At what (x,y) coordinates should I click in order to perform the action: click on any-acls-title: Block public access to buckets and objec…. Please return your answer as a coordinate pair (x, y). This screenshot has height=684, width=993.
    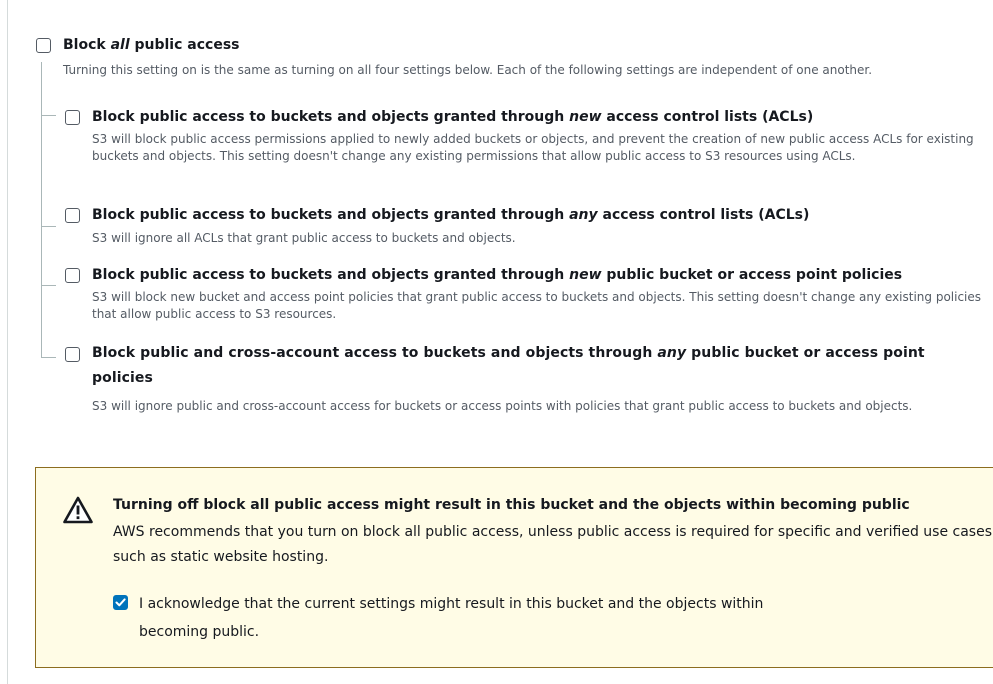
    Looking at the image, I should click on (451, 215).